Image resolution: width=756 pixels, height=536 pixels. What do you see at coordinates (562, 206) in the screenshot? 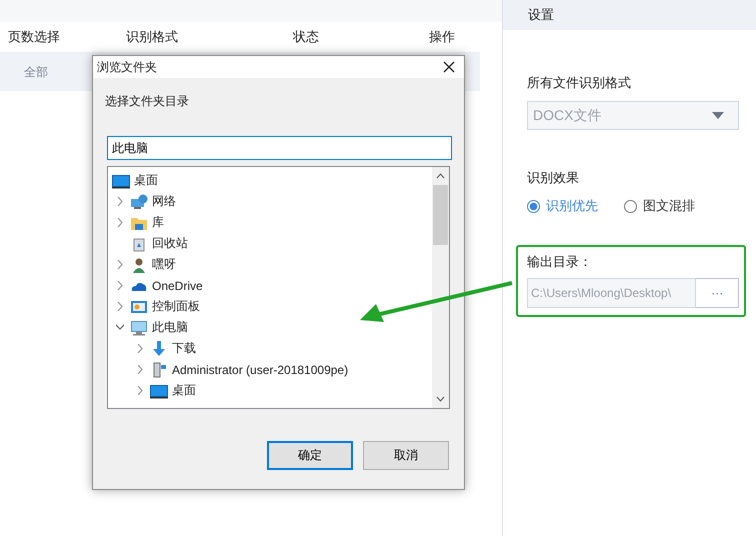
I see `radio-option: 识别优先` at bounding box center [562, 206].